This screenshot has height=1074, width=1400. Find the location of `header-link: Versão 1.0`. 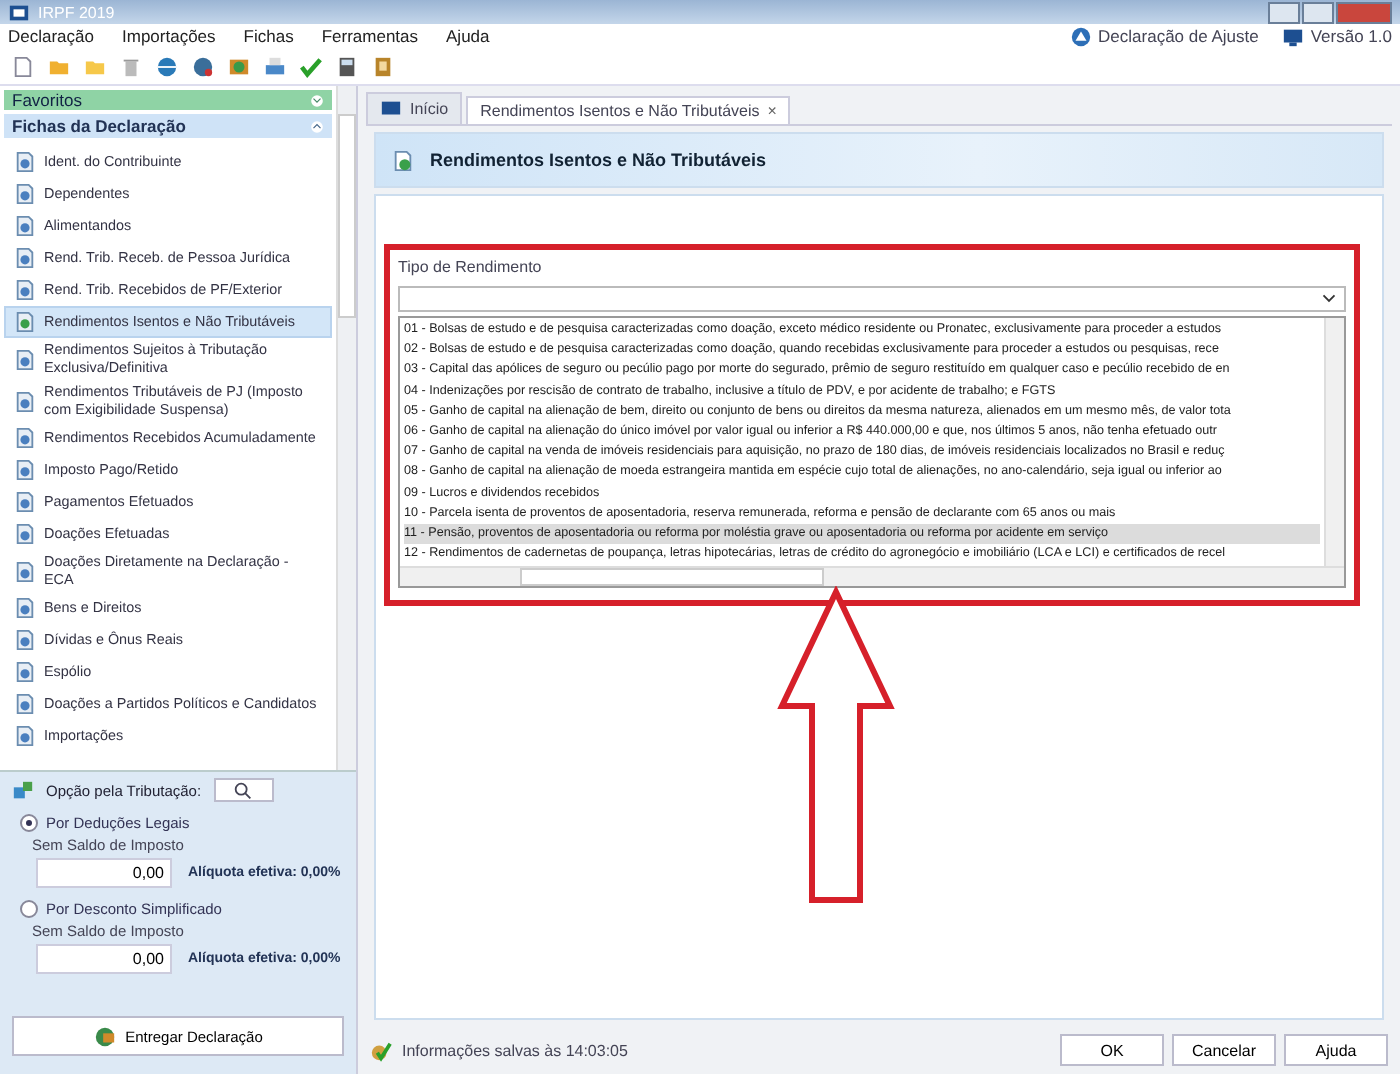

header-link: Versão 1.0 is located at coordinates (1351, 36).